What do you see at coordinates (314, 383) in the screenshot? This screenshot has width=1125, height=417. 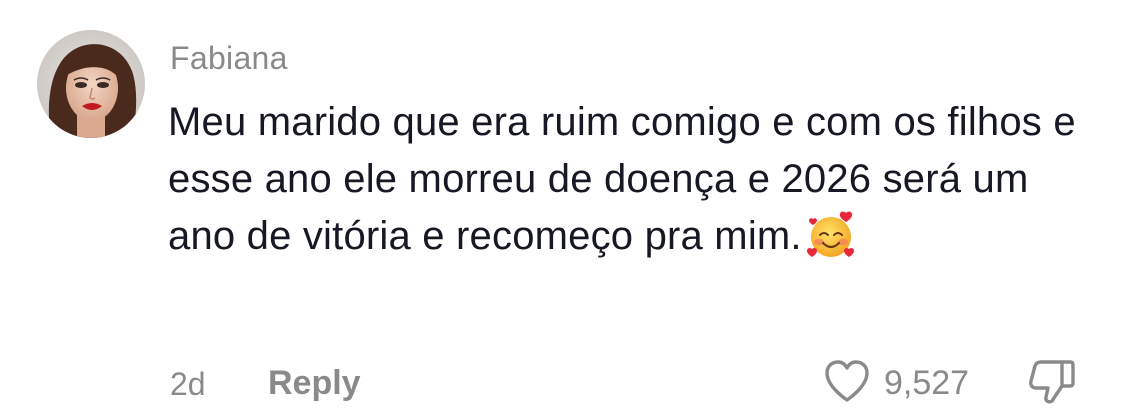 I see `reply-button: Reply` at bounding box center [314, 383].